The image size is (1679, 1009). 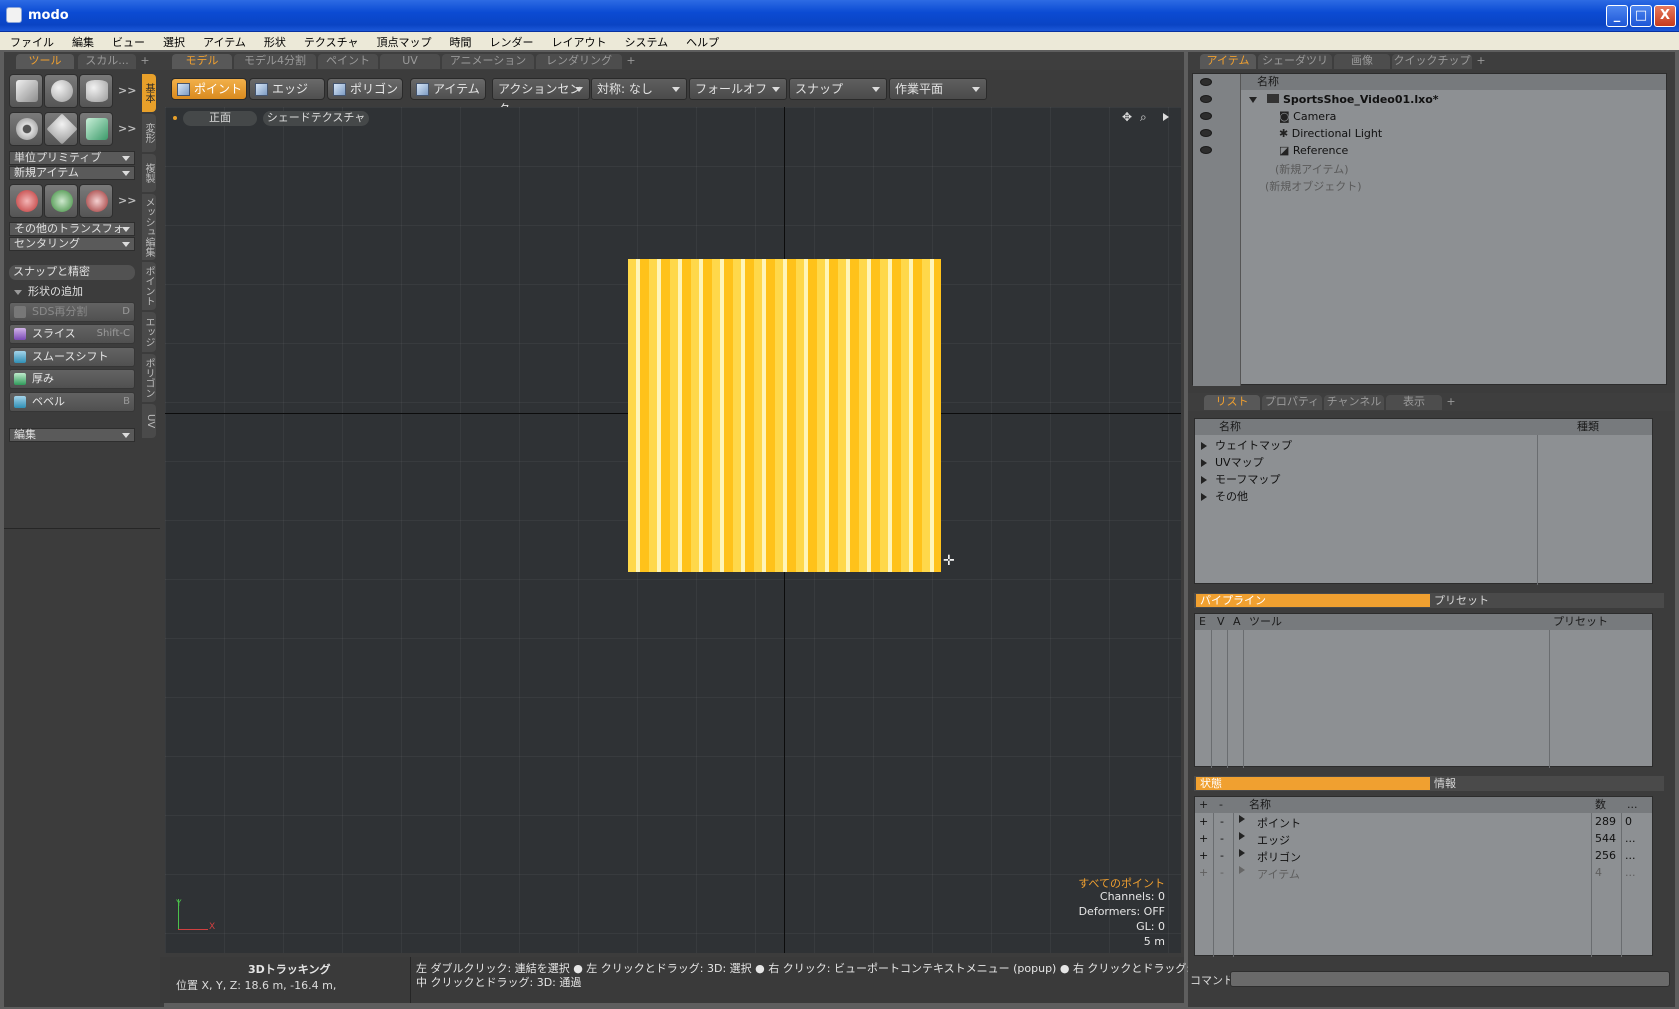 I want to click on vtab-mesh-edit: メッシュ編集, so click(x=149, y=227).